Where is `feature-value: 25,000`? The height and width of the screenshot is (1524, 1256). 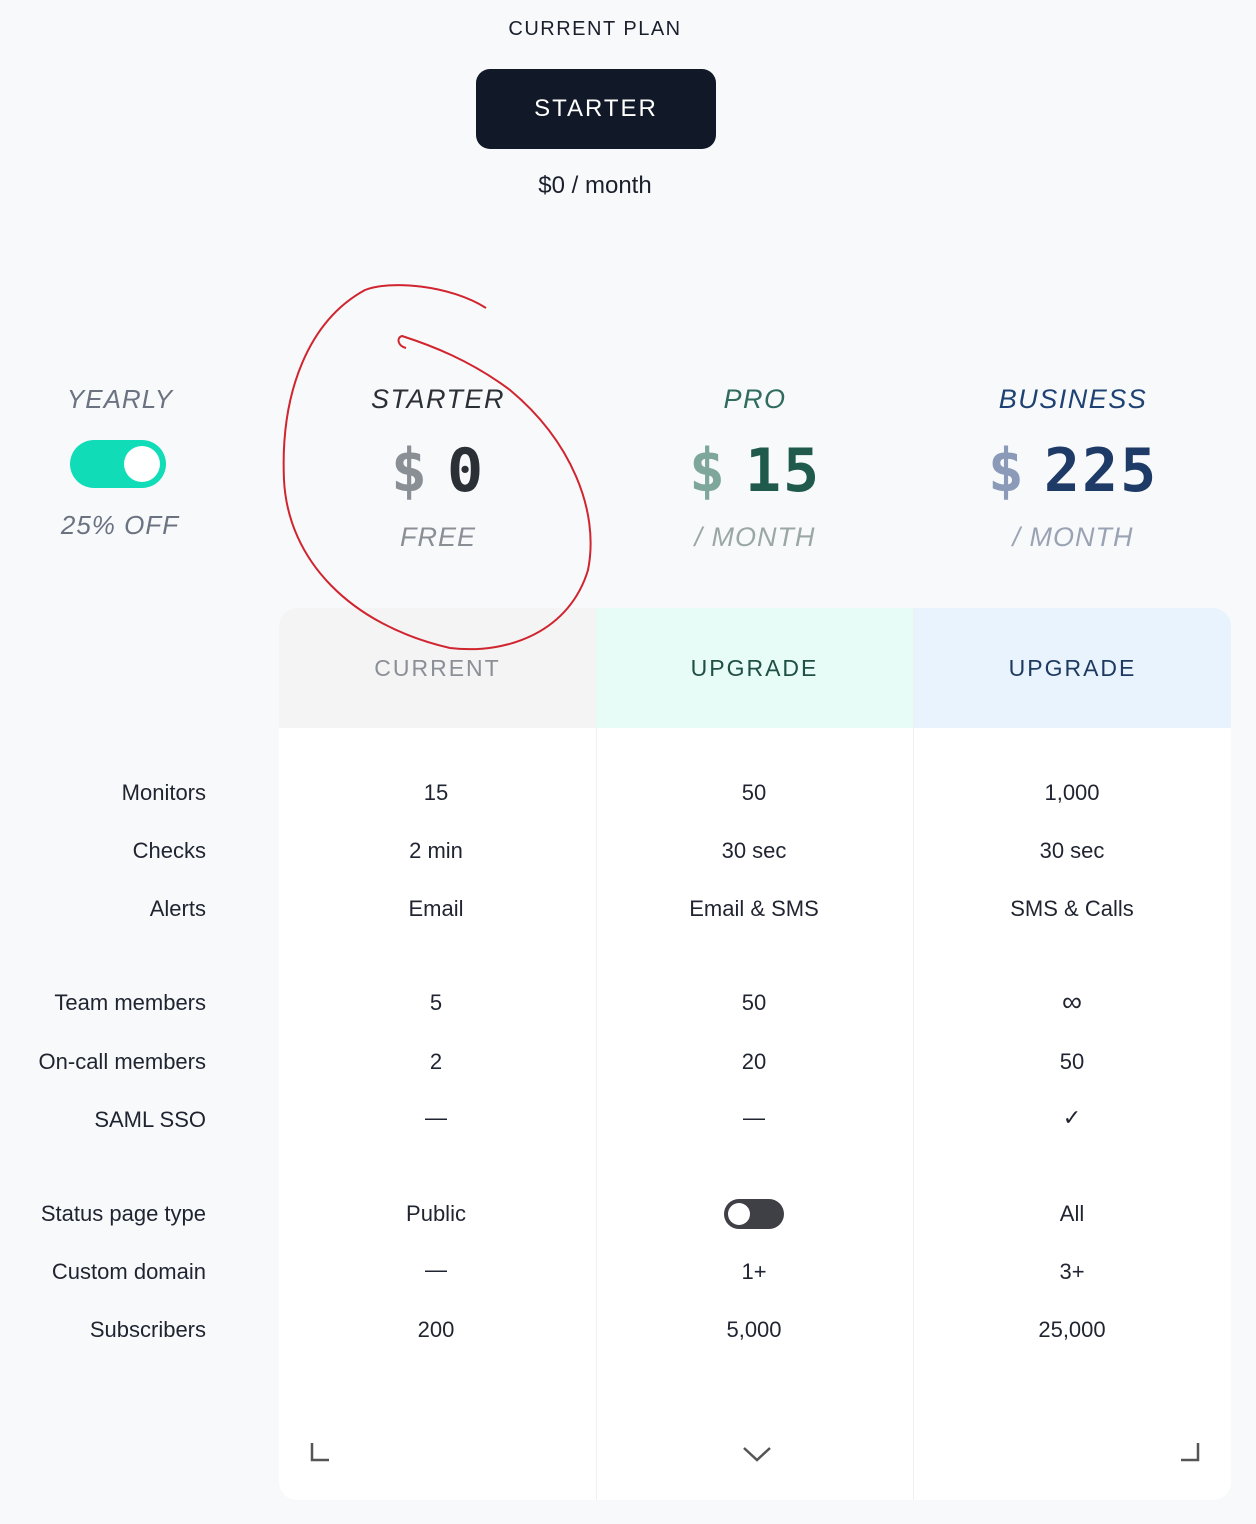
feature-value: 25,000 is located at coordinates (1072, 1329).